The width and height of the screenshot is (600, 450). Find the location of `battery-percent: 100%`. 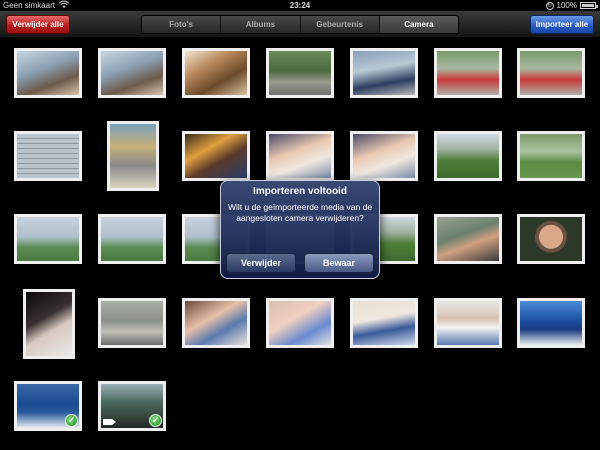

battery-percent: 100% is located at coordinates (566, 5).